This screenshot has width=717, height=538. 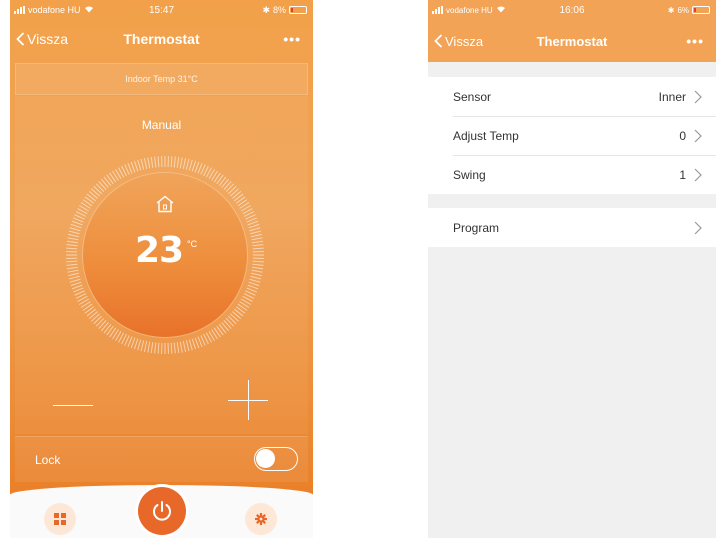 I want to click on status-bar: vodafone HU 16:06 ✱ 6%, so click(x=572, y=10).